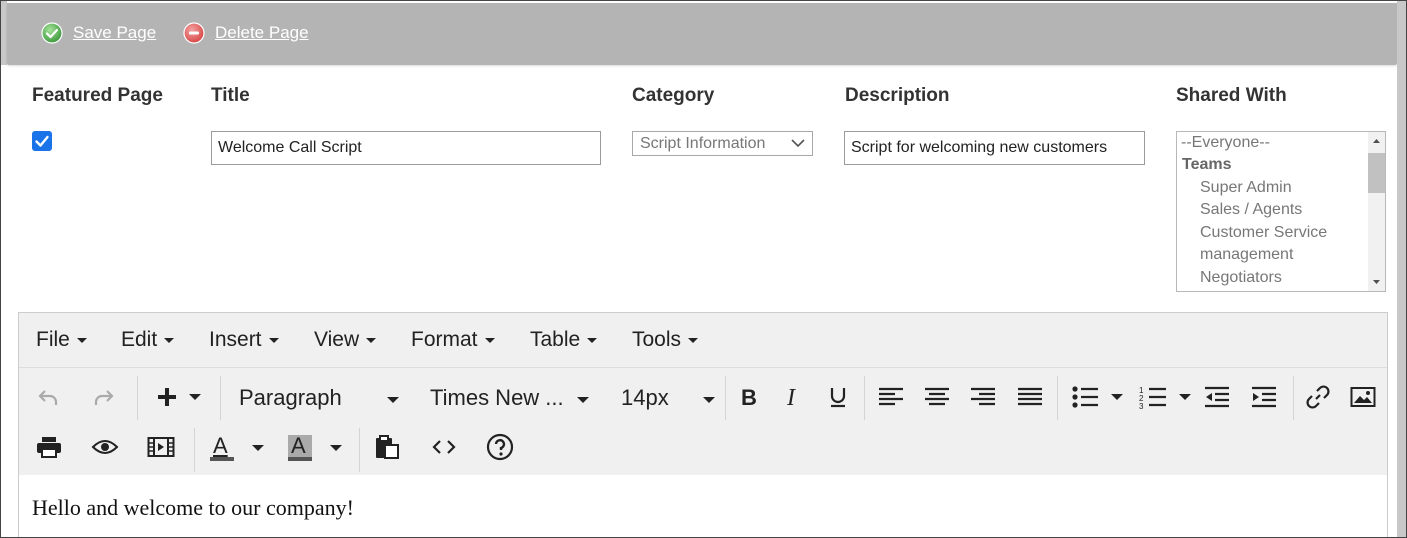  What do you see at coordinates (52, 33) in the screenshot?
I see `check-circle-icon` at bounding box center [52, 33].